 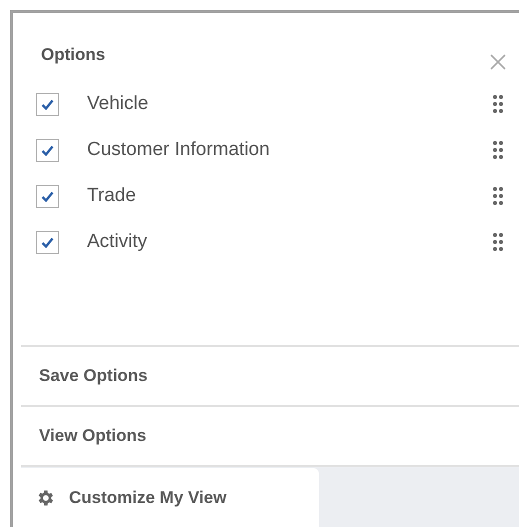 What do you see at coordinates (170, 497) in the screenshot?
I see `customize-tab: Customize My View` at bounding box center [170, 497].